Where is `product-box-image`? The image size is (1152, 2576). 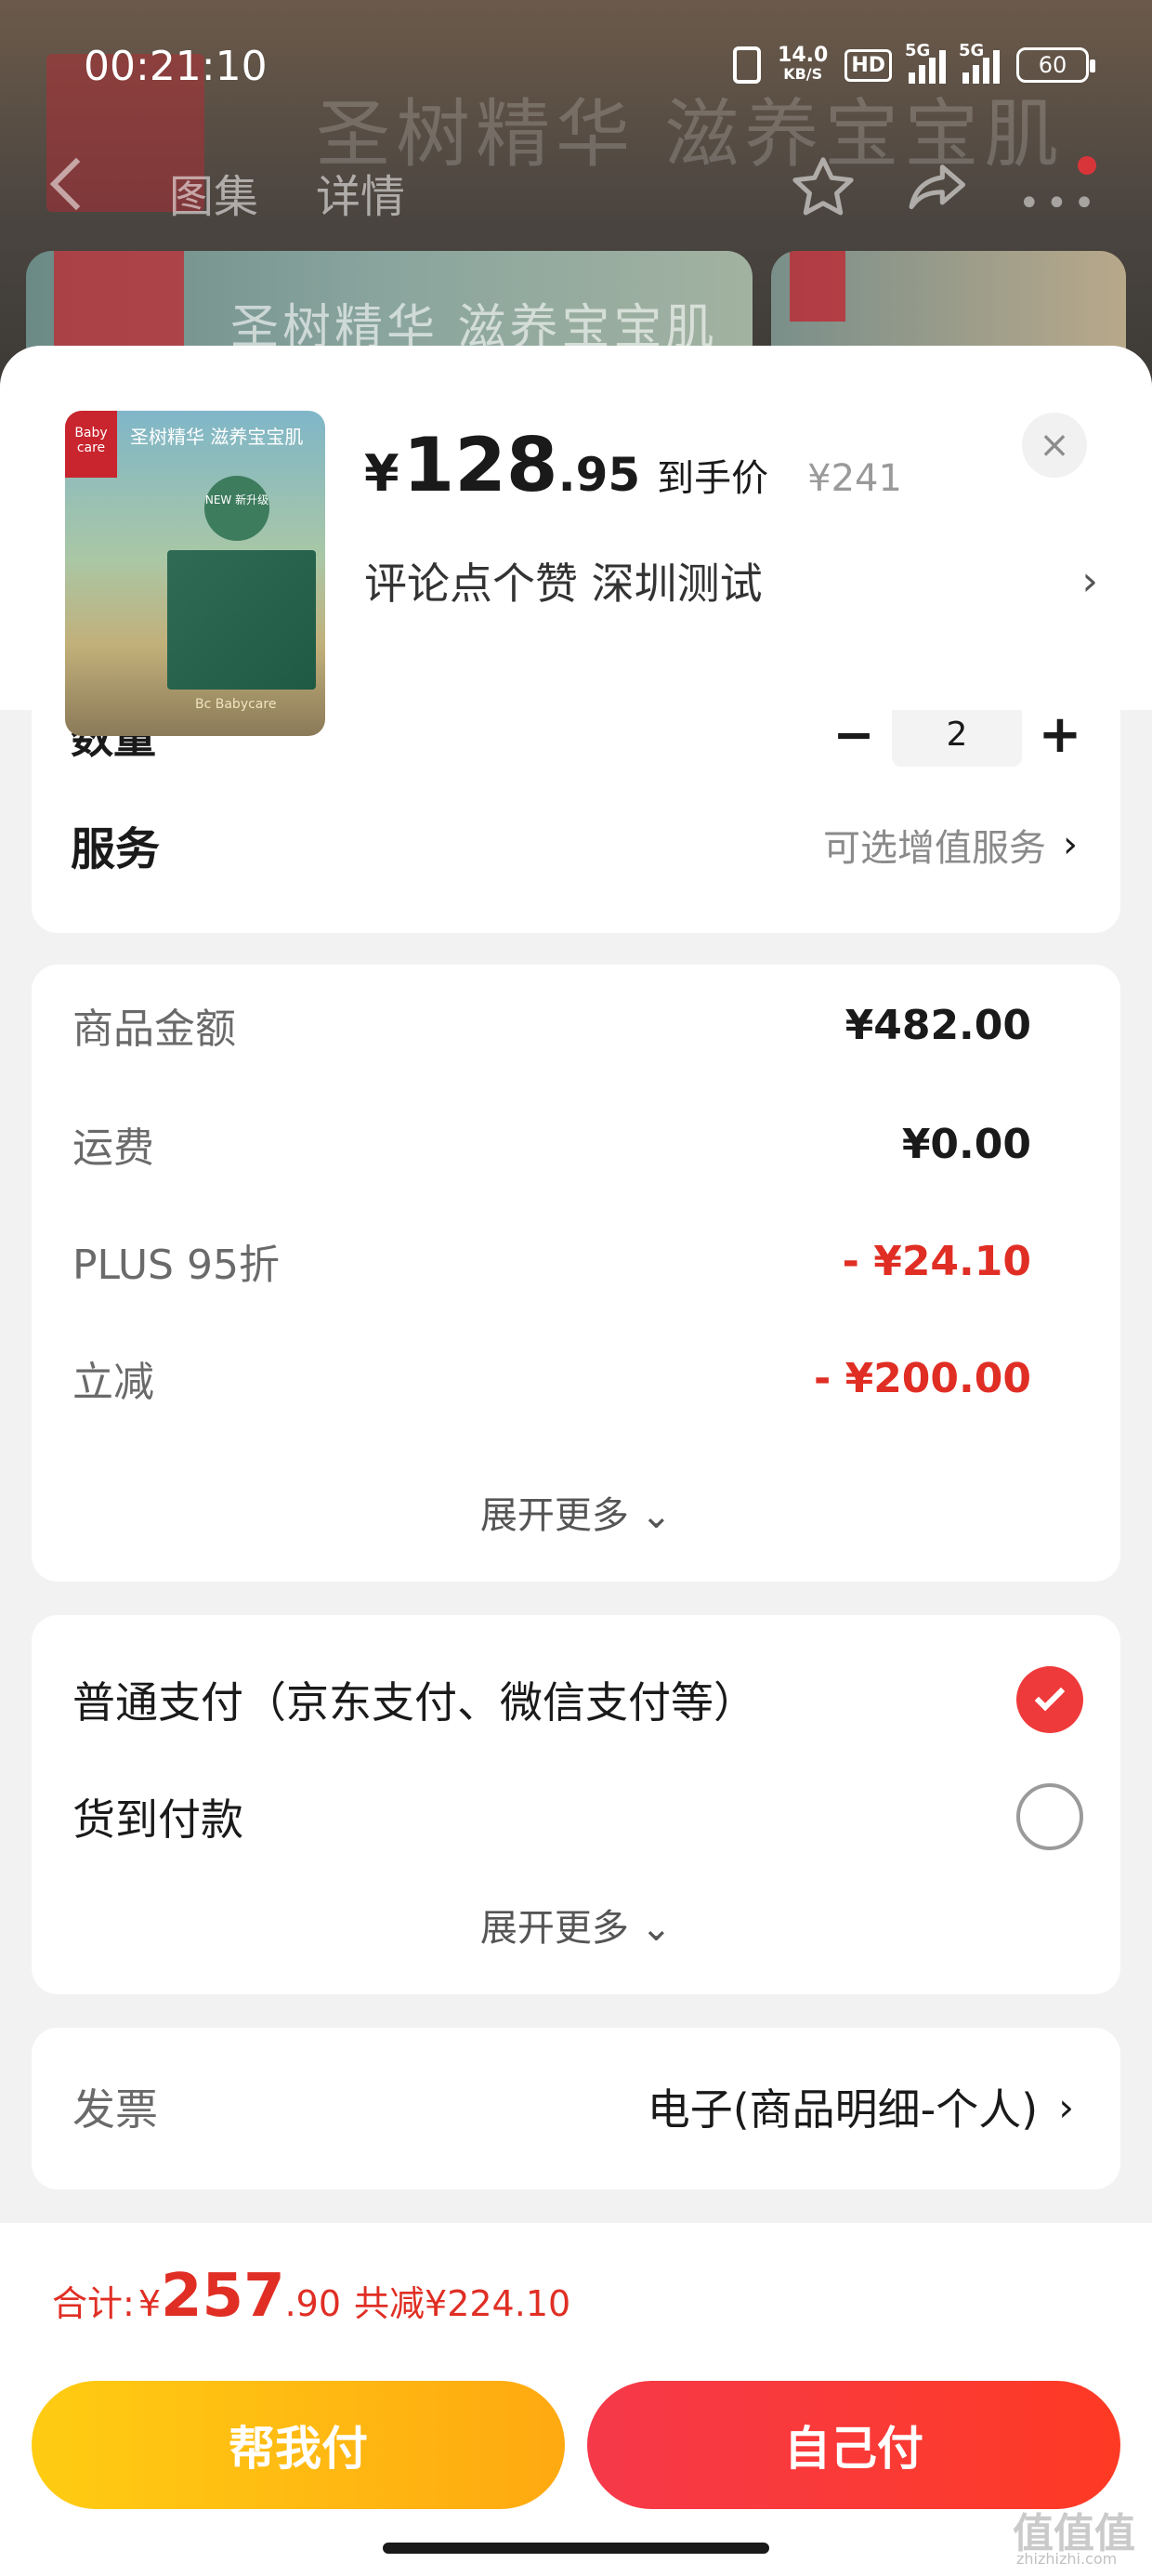 product-box-image is located at coordinates (241, 620).